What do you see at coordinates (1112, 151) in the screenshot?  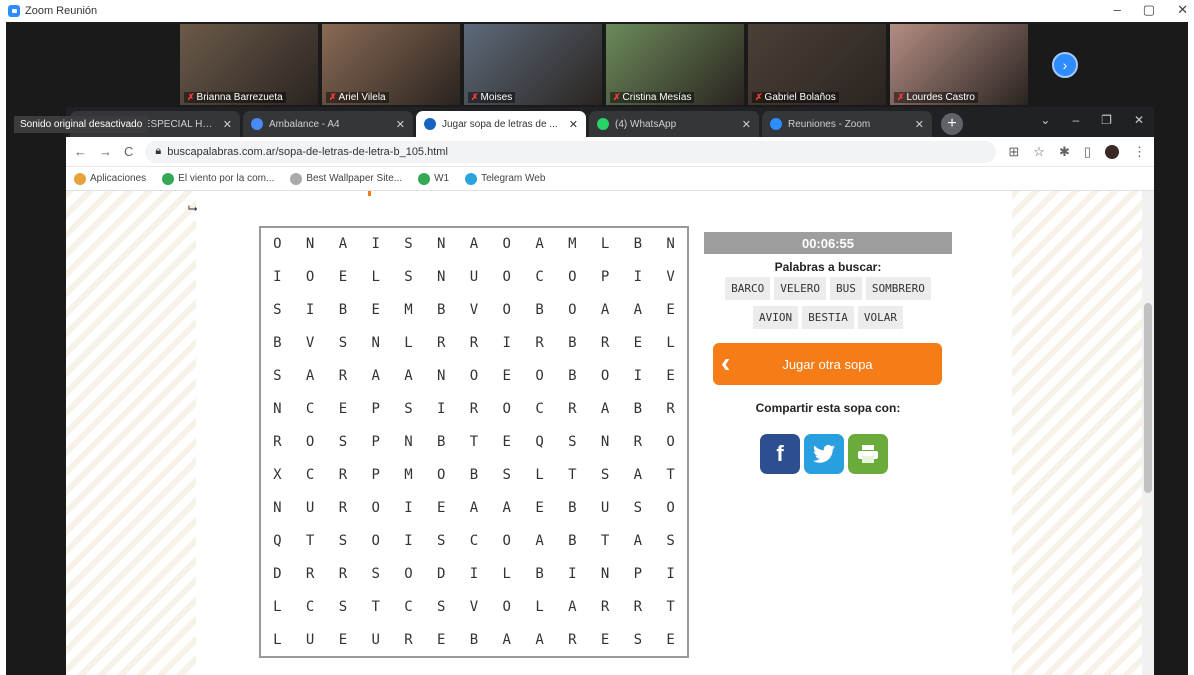 I see `profile-avatar` at bounding box center [1112, 151].